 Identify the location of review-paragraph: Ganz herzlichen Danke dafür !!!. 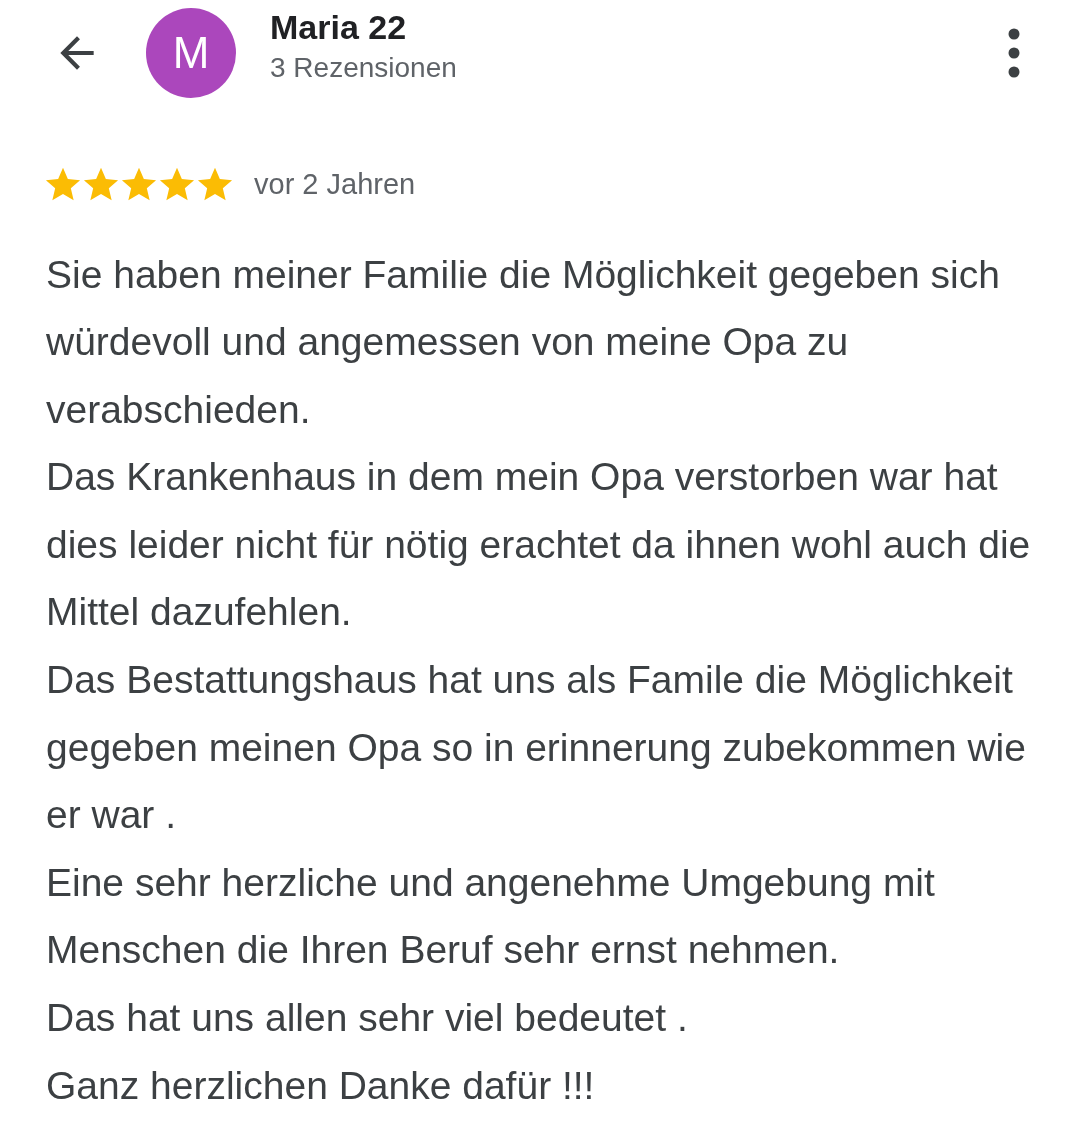
(321, 1085).